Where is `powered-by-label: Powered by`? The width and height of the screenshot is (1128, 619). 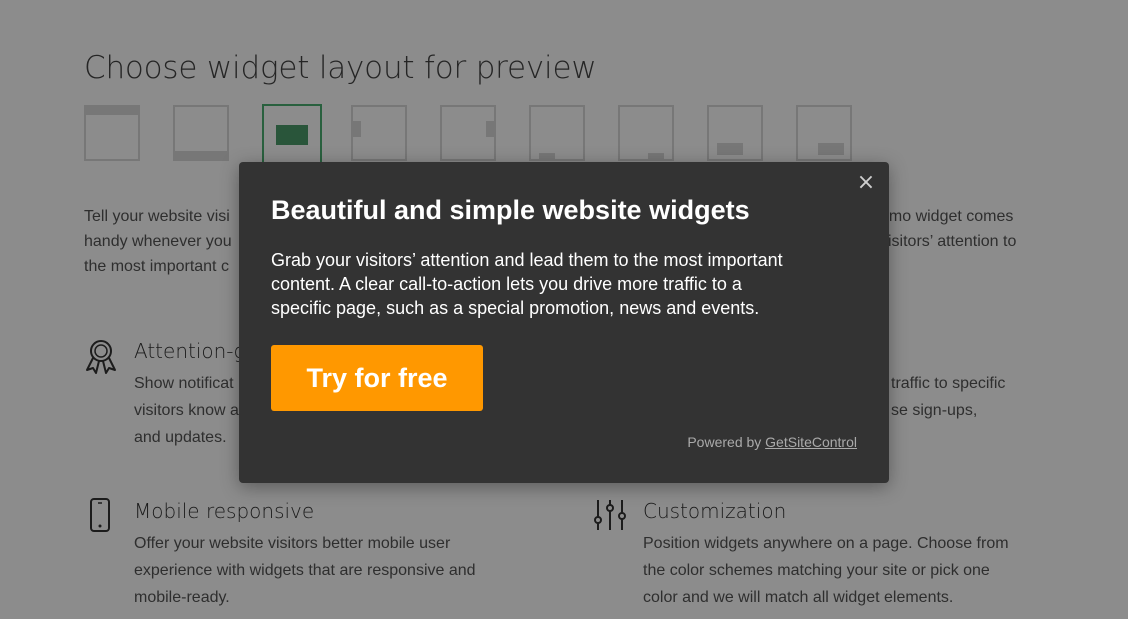 powered-by-label: Powered by is located at coordinates (726, 442).